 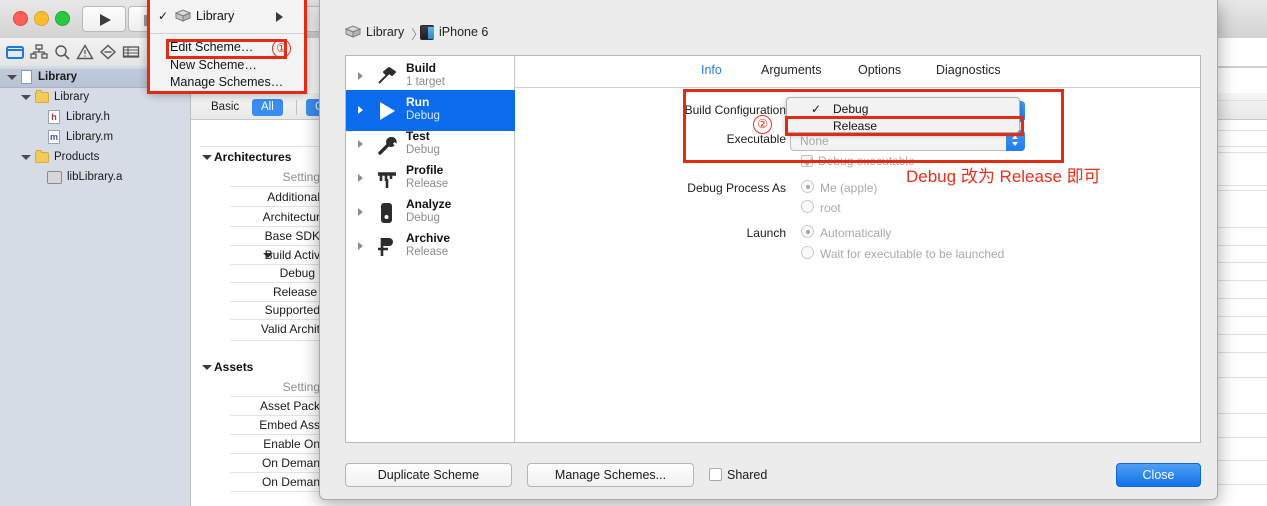 What do you see at coordinates (425, 170) in the screenshot?
I see `action-title: Profile` at bounding box center [425, 170].